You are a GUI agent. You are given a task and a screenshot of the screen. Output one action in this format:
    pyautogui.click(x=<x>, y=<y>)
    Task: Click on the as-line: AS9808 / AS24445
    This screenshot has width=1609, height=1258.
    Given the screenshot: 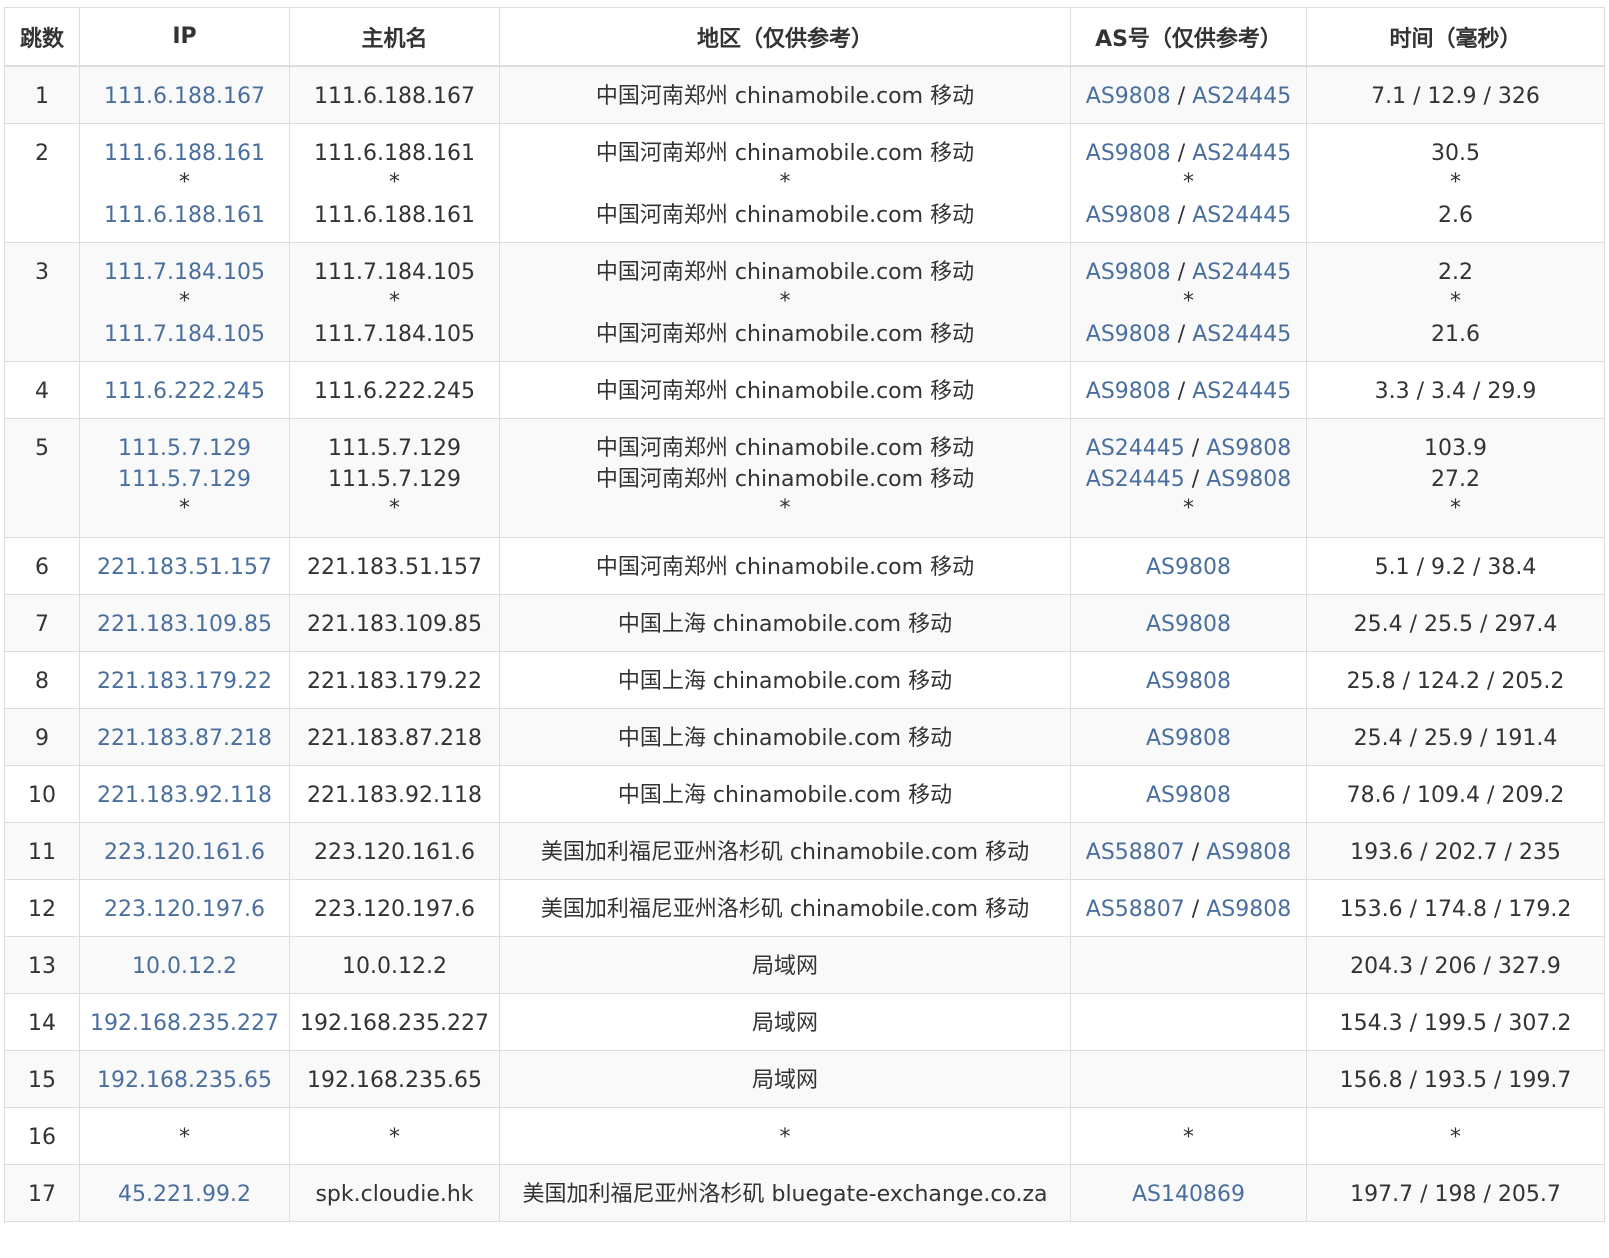 What is the action you would take?
    pyautogui.click(x=1188, y=272)
    